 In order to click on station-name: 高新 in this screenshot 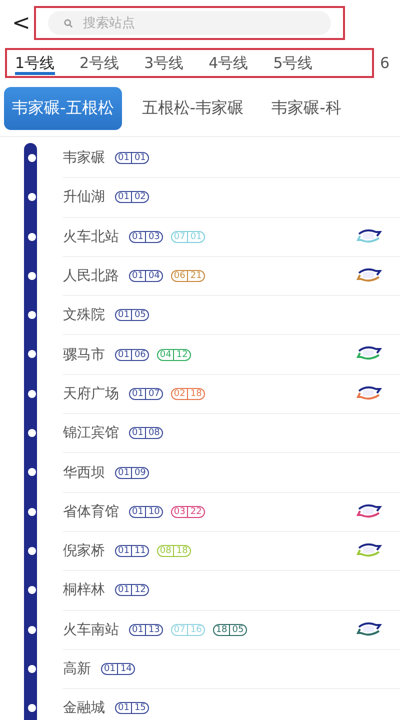, I will do `click(77, 669)`.